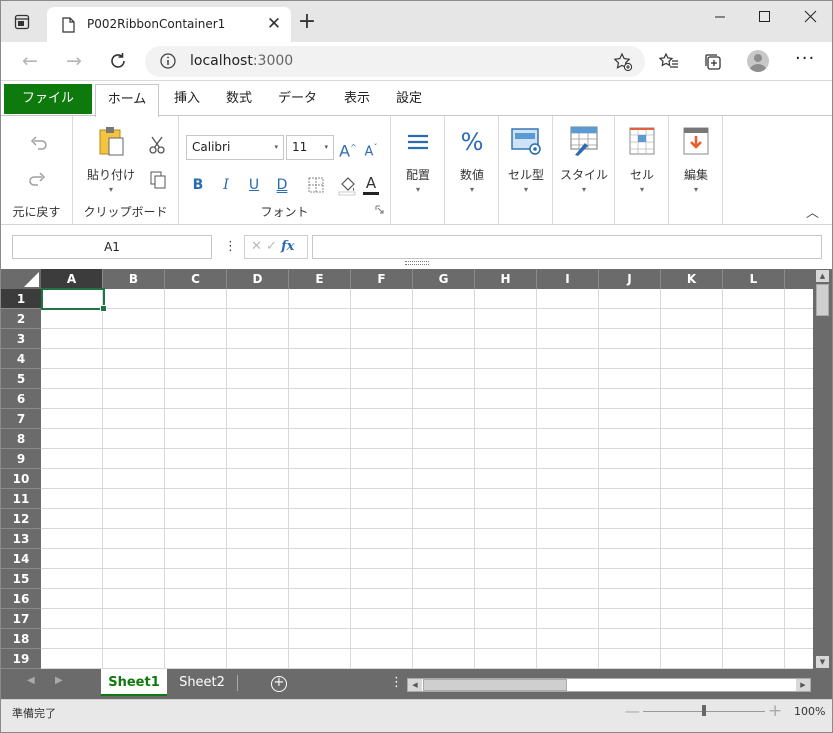 The image size is (833, 733). Describe the element at coordinates (21, 279) in the screenshot. I see `select-all-button` at that location.